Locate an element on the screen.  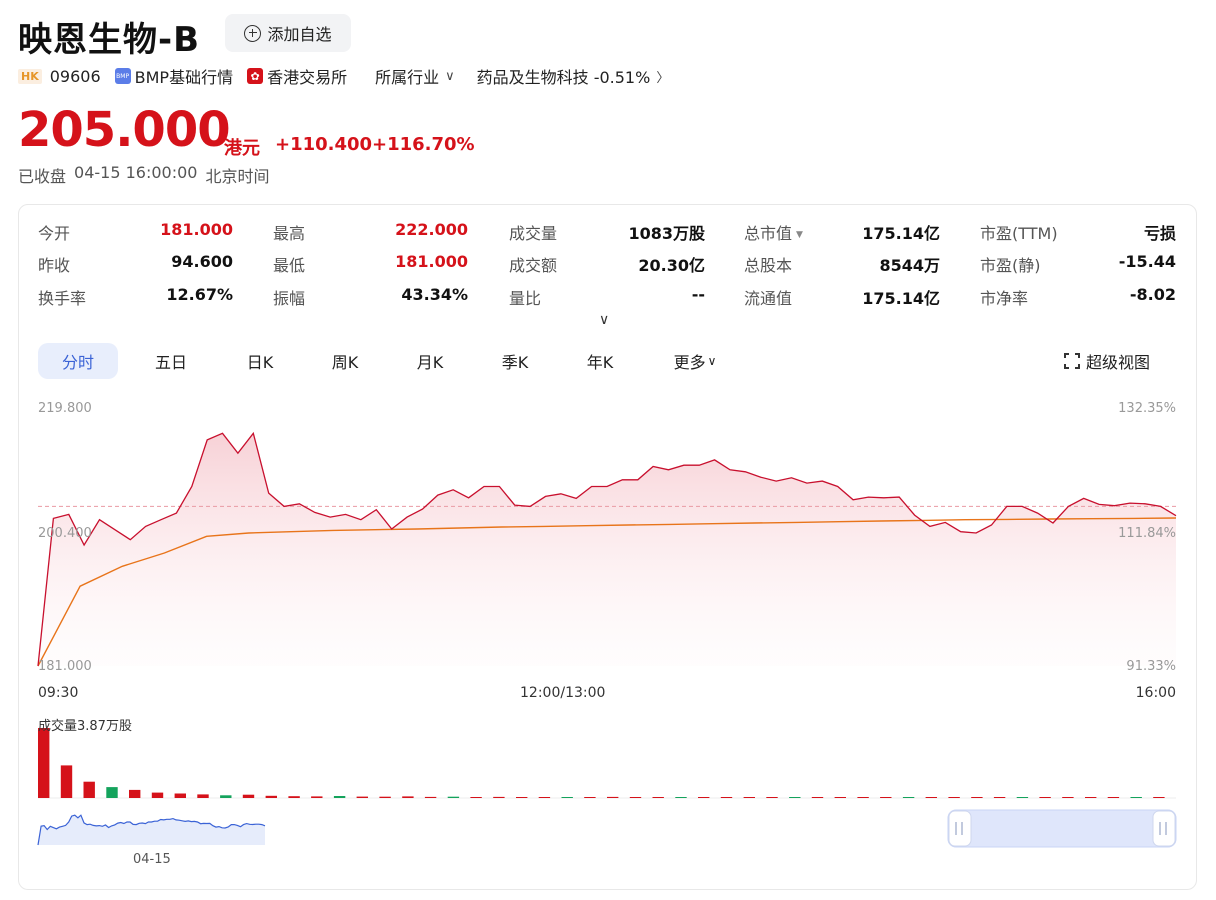
mini-date-label: 04-15 is located at coordinates (152, 859).